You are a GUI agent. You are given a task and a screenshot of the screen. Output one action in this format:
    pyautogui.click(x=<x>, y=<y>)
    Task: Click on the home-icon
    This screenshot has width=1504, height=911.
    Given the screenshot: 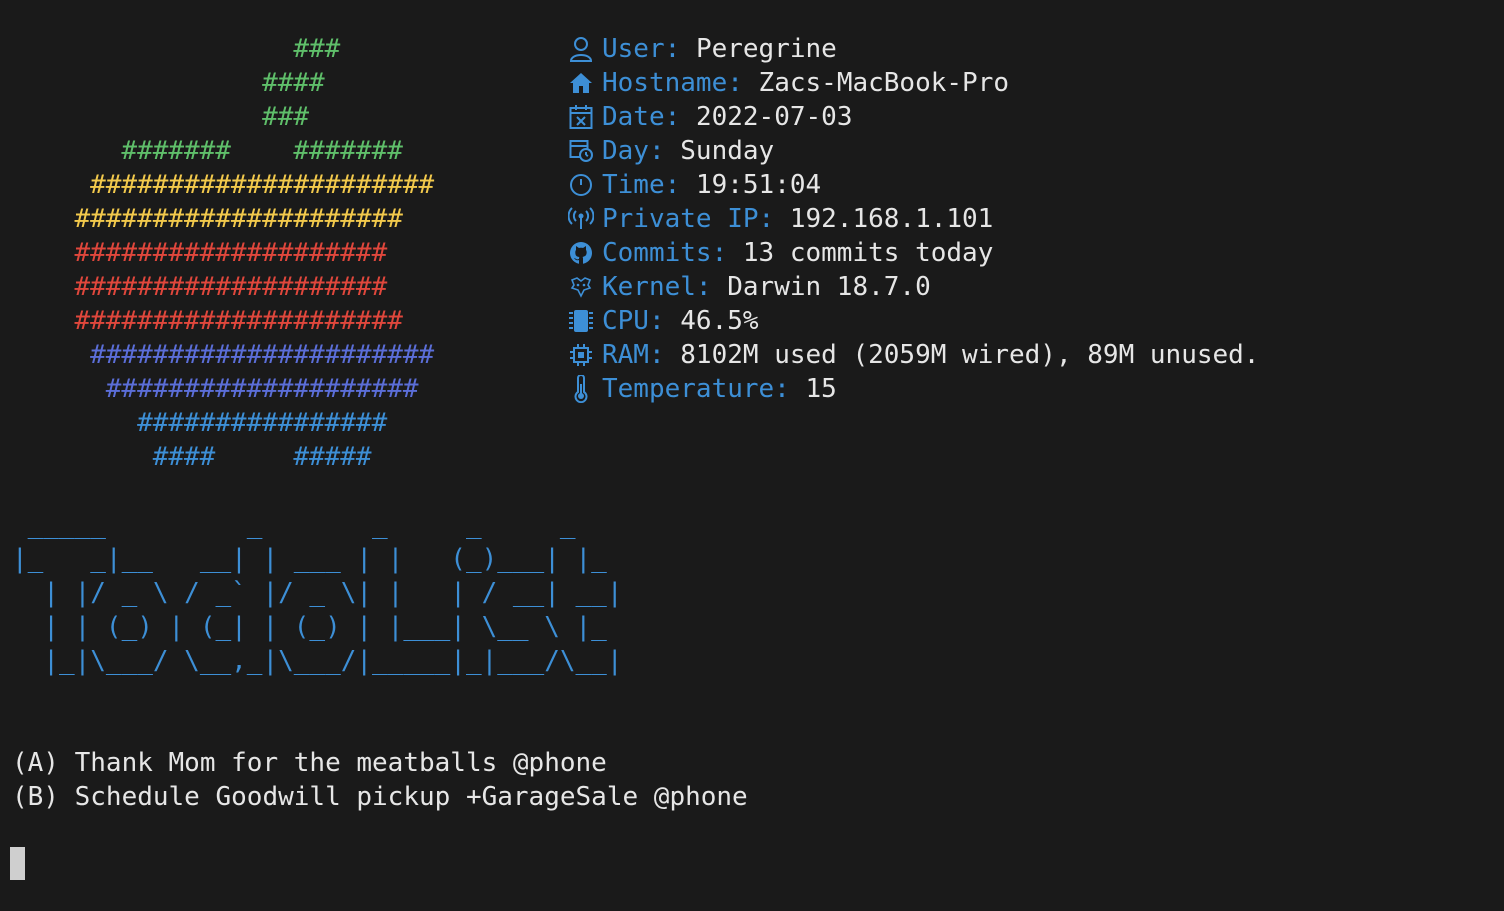 What is the action you would take?
    pyautogui.click(x=581, y=83)
    